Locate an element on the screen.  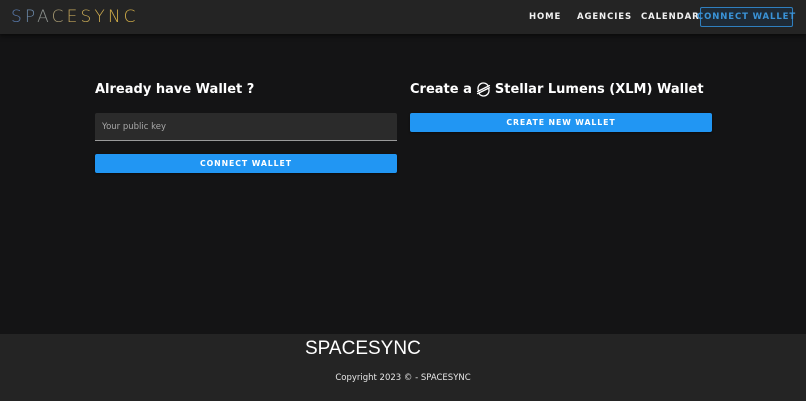
create-wallet-heading: Create a Stellar Lumens (XLM) Wallet is located at coordinates (557, 89).